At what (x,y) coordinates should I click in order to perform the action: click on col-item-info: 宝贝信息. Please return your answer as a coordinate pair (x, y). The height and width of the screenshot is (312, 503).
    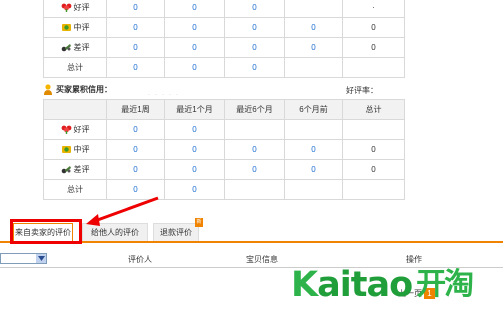
    Looking at the image, I should click on (262, 259).